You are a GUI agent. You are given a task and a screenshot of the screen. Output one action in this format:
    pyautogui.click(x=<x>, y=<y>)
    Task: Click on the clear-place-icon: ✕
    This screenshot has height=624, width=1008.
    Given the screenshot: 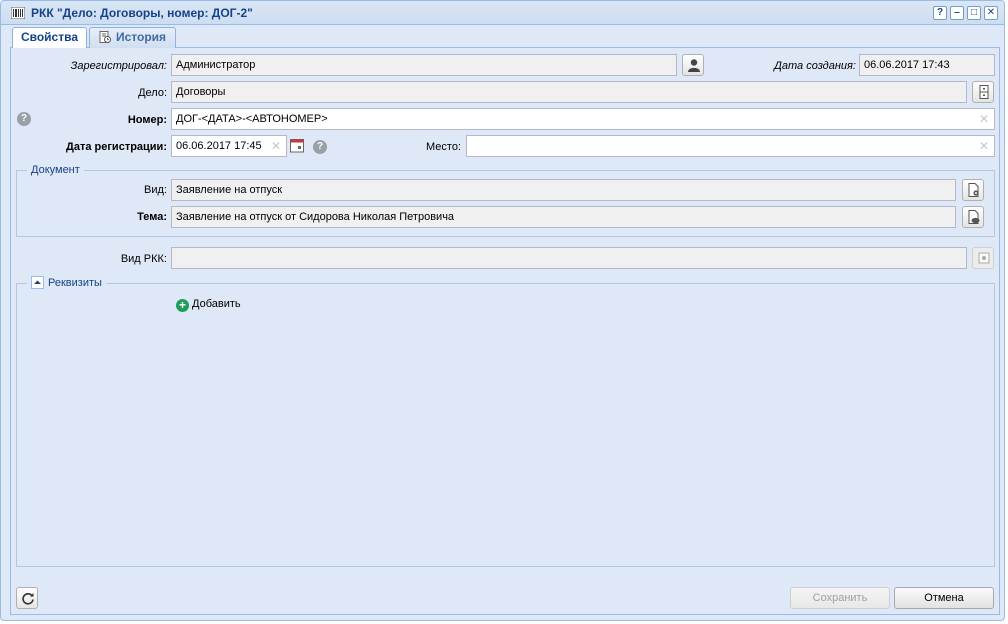 What is the action you would take?
    pyautogui.click(x=984, y=146)
    